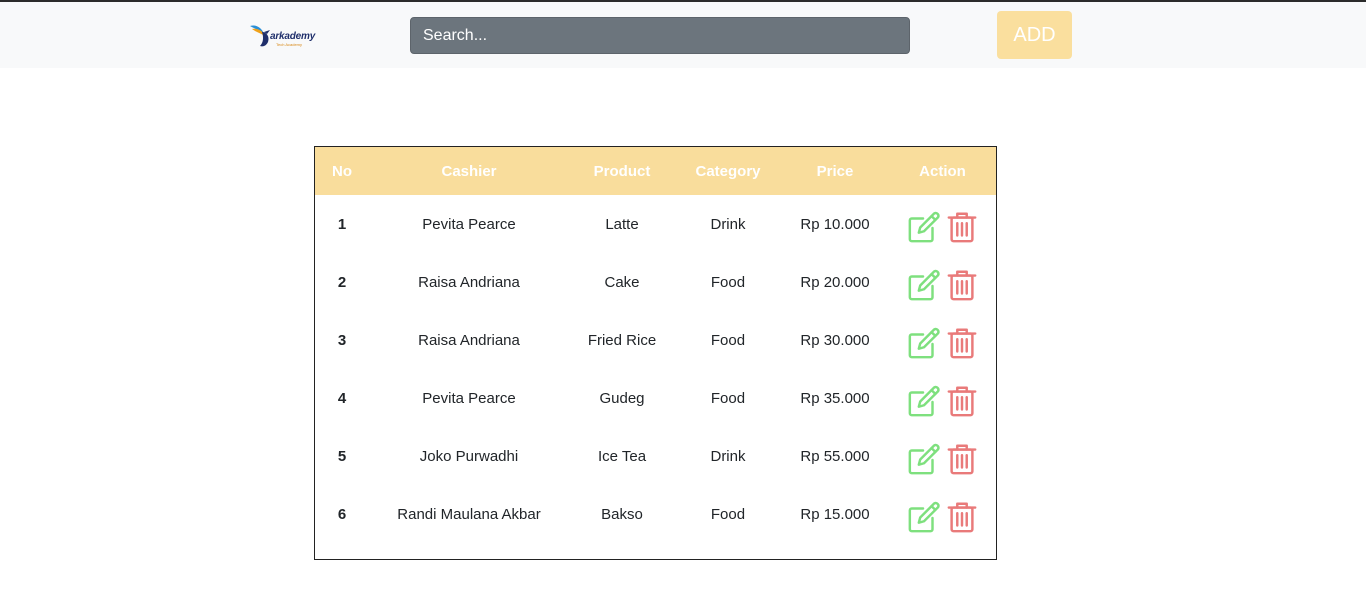  I want to click on row-number: 5, so click(342, 456).